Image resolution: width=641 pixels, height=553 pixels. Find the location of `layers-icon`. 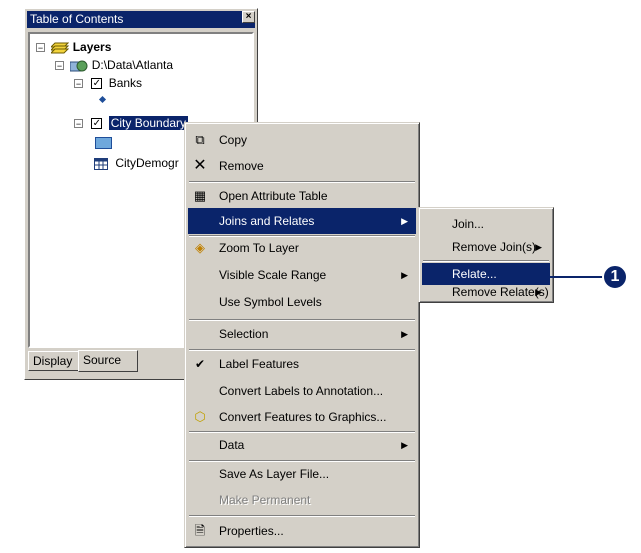

layers-icon is located at coordinates (60, 48).